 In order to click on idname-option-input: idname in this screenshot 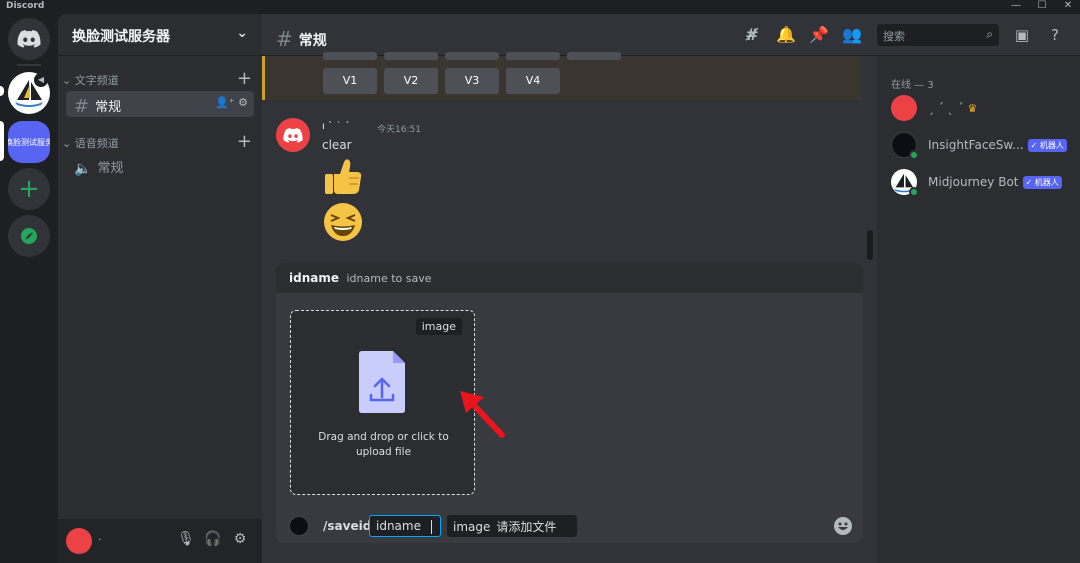, I will do `click(405, 526)`.